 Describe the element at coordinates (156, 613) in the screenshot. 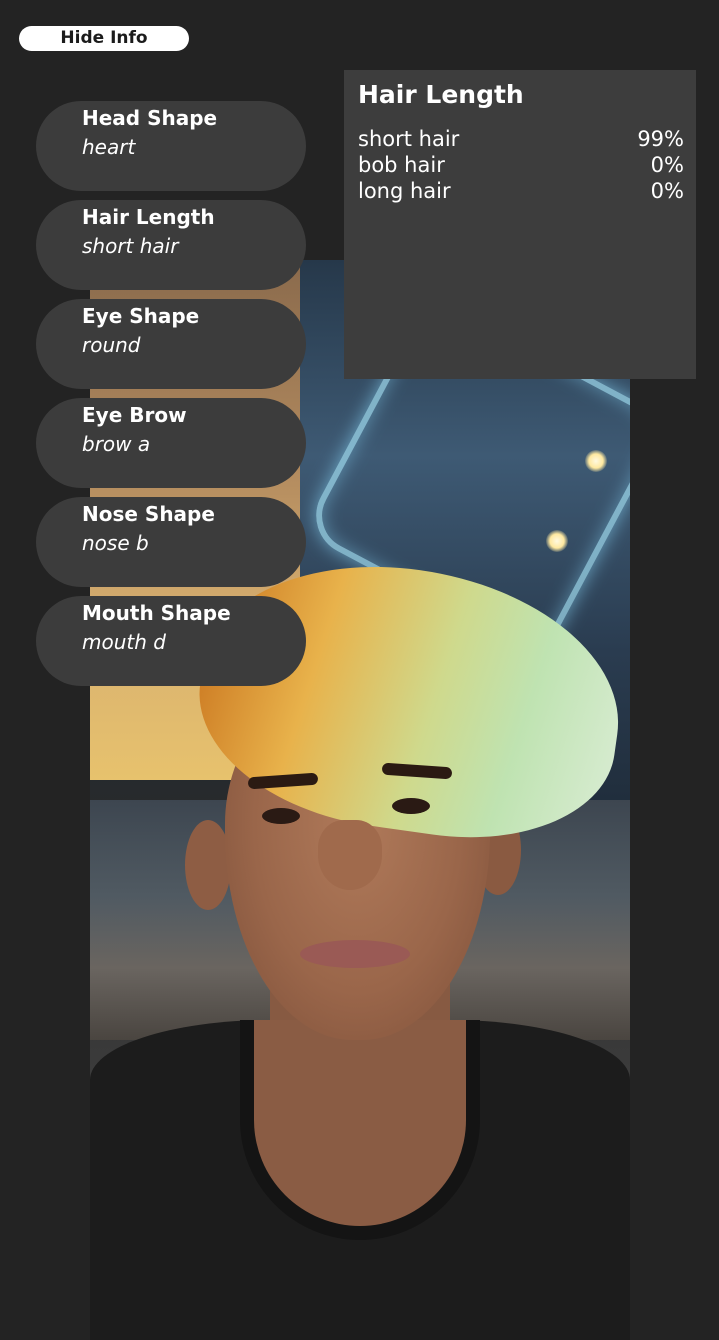

I see `feature-label: Mouth Shape` at that location.